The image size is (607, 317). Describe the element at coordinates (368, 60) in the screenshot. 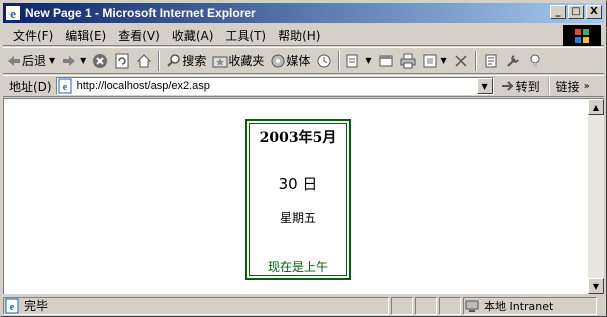

I see `mail-dropdown-icon: ▼` at that location.